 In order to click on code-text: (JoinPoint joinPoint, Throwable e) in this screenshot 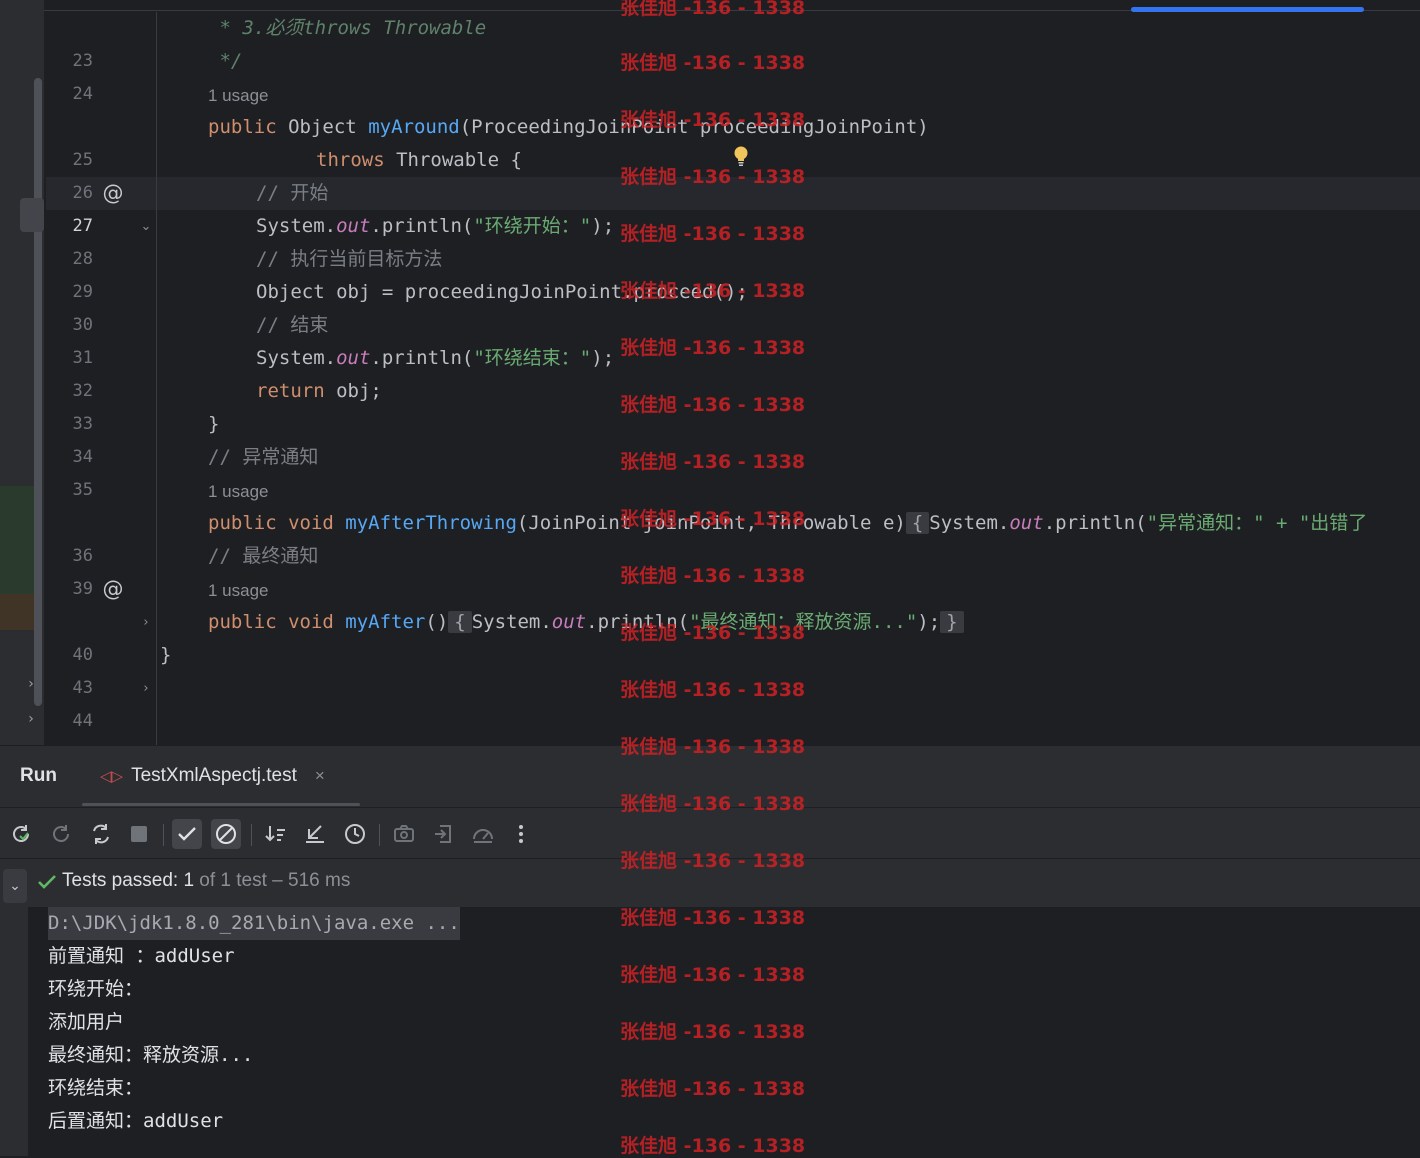, I will do `click(711, 523)`.